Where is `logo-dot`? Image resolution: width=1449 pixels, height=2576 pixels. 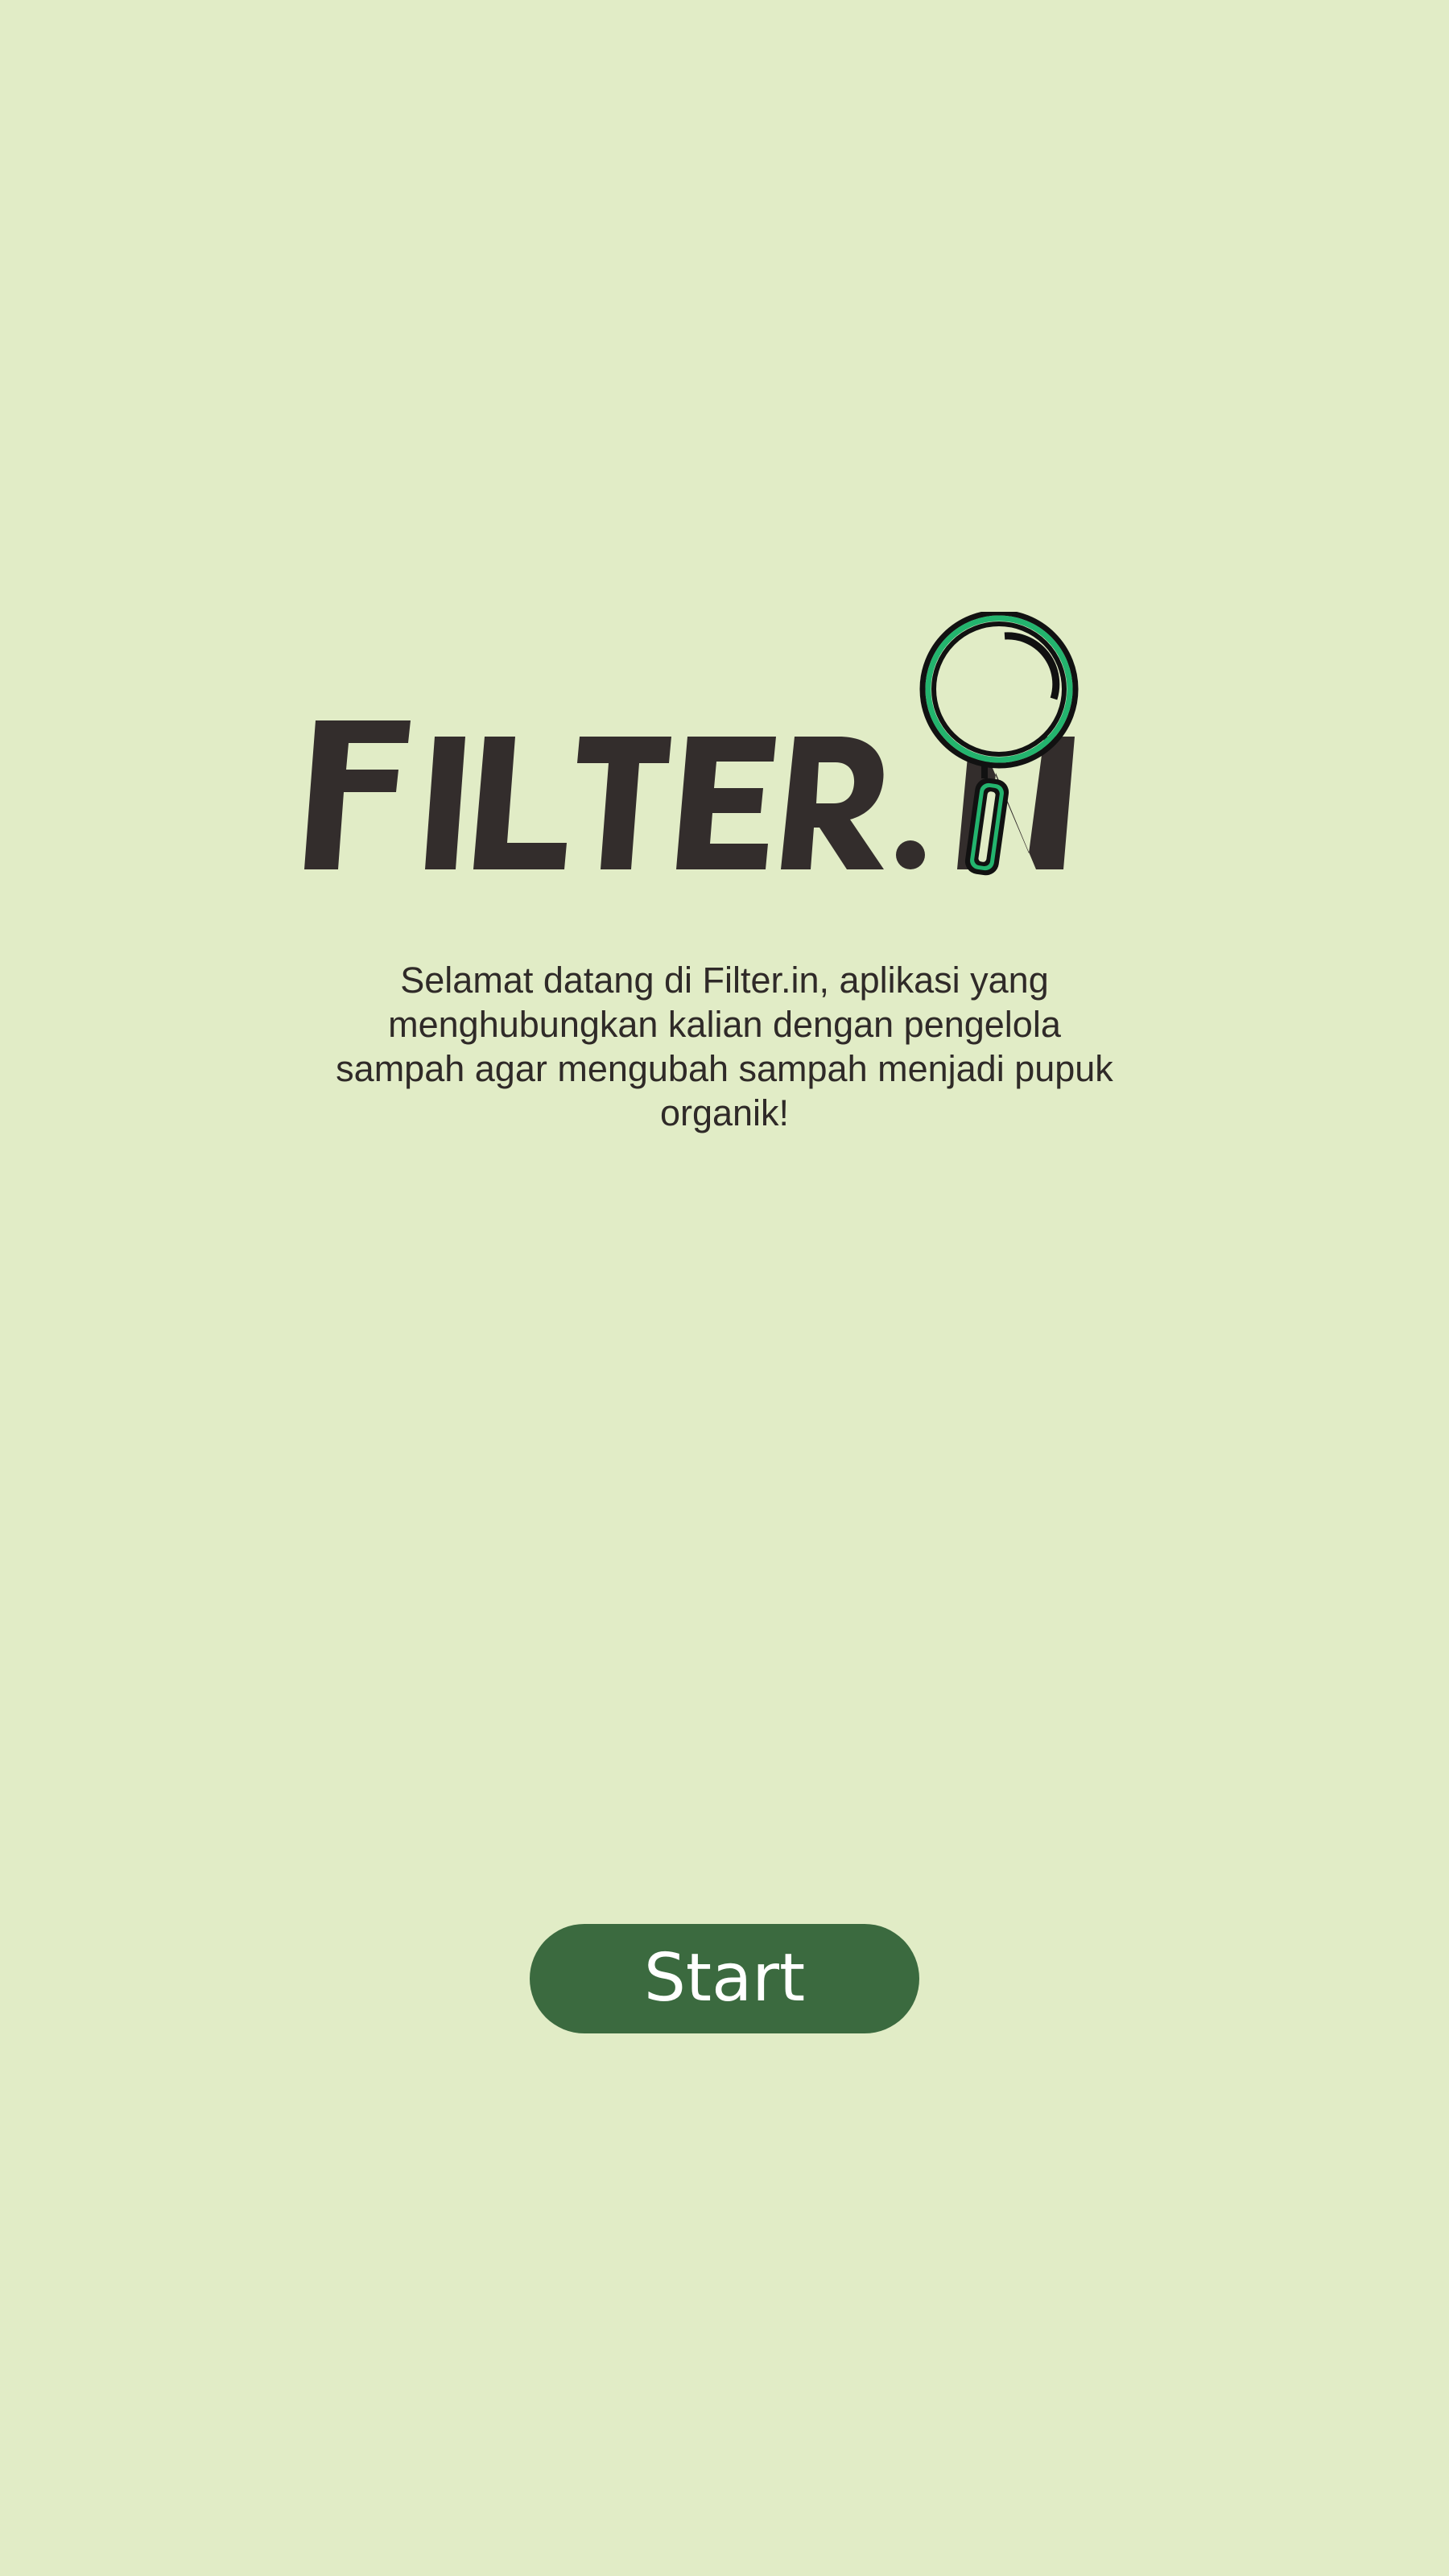
logo-dot is located at coordinates (910, 854).